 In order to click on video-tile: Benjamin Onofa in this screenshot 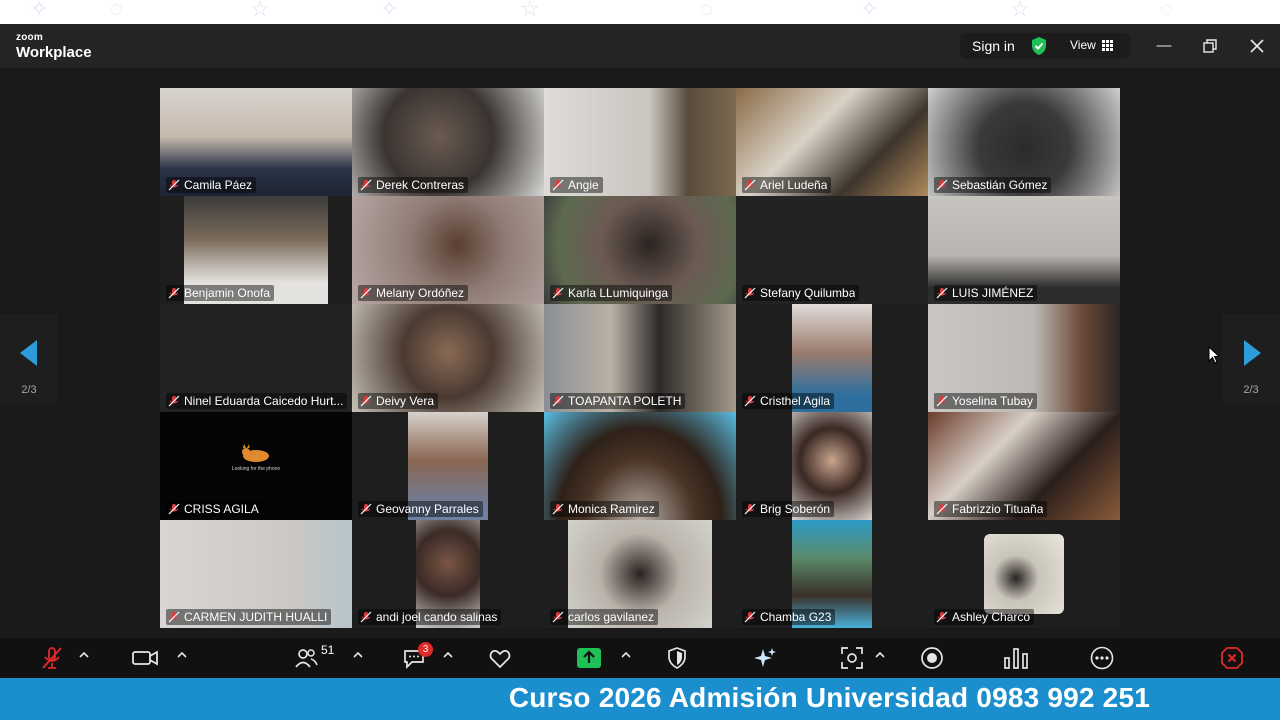, I will do `click(256, 250)`.